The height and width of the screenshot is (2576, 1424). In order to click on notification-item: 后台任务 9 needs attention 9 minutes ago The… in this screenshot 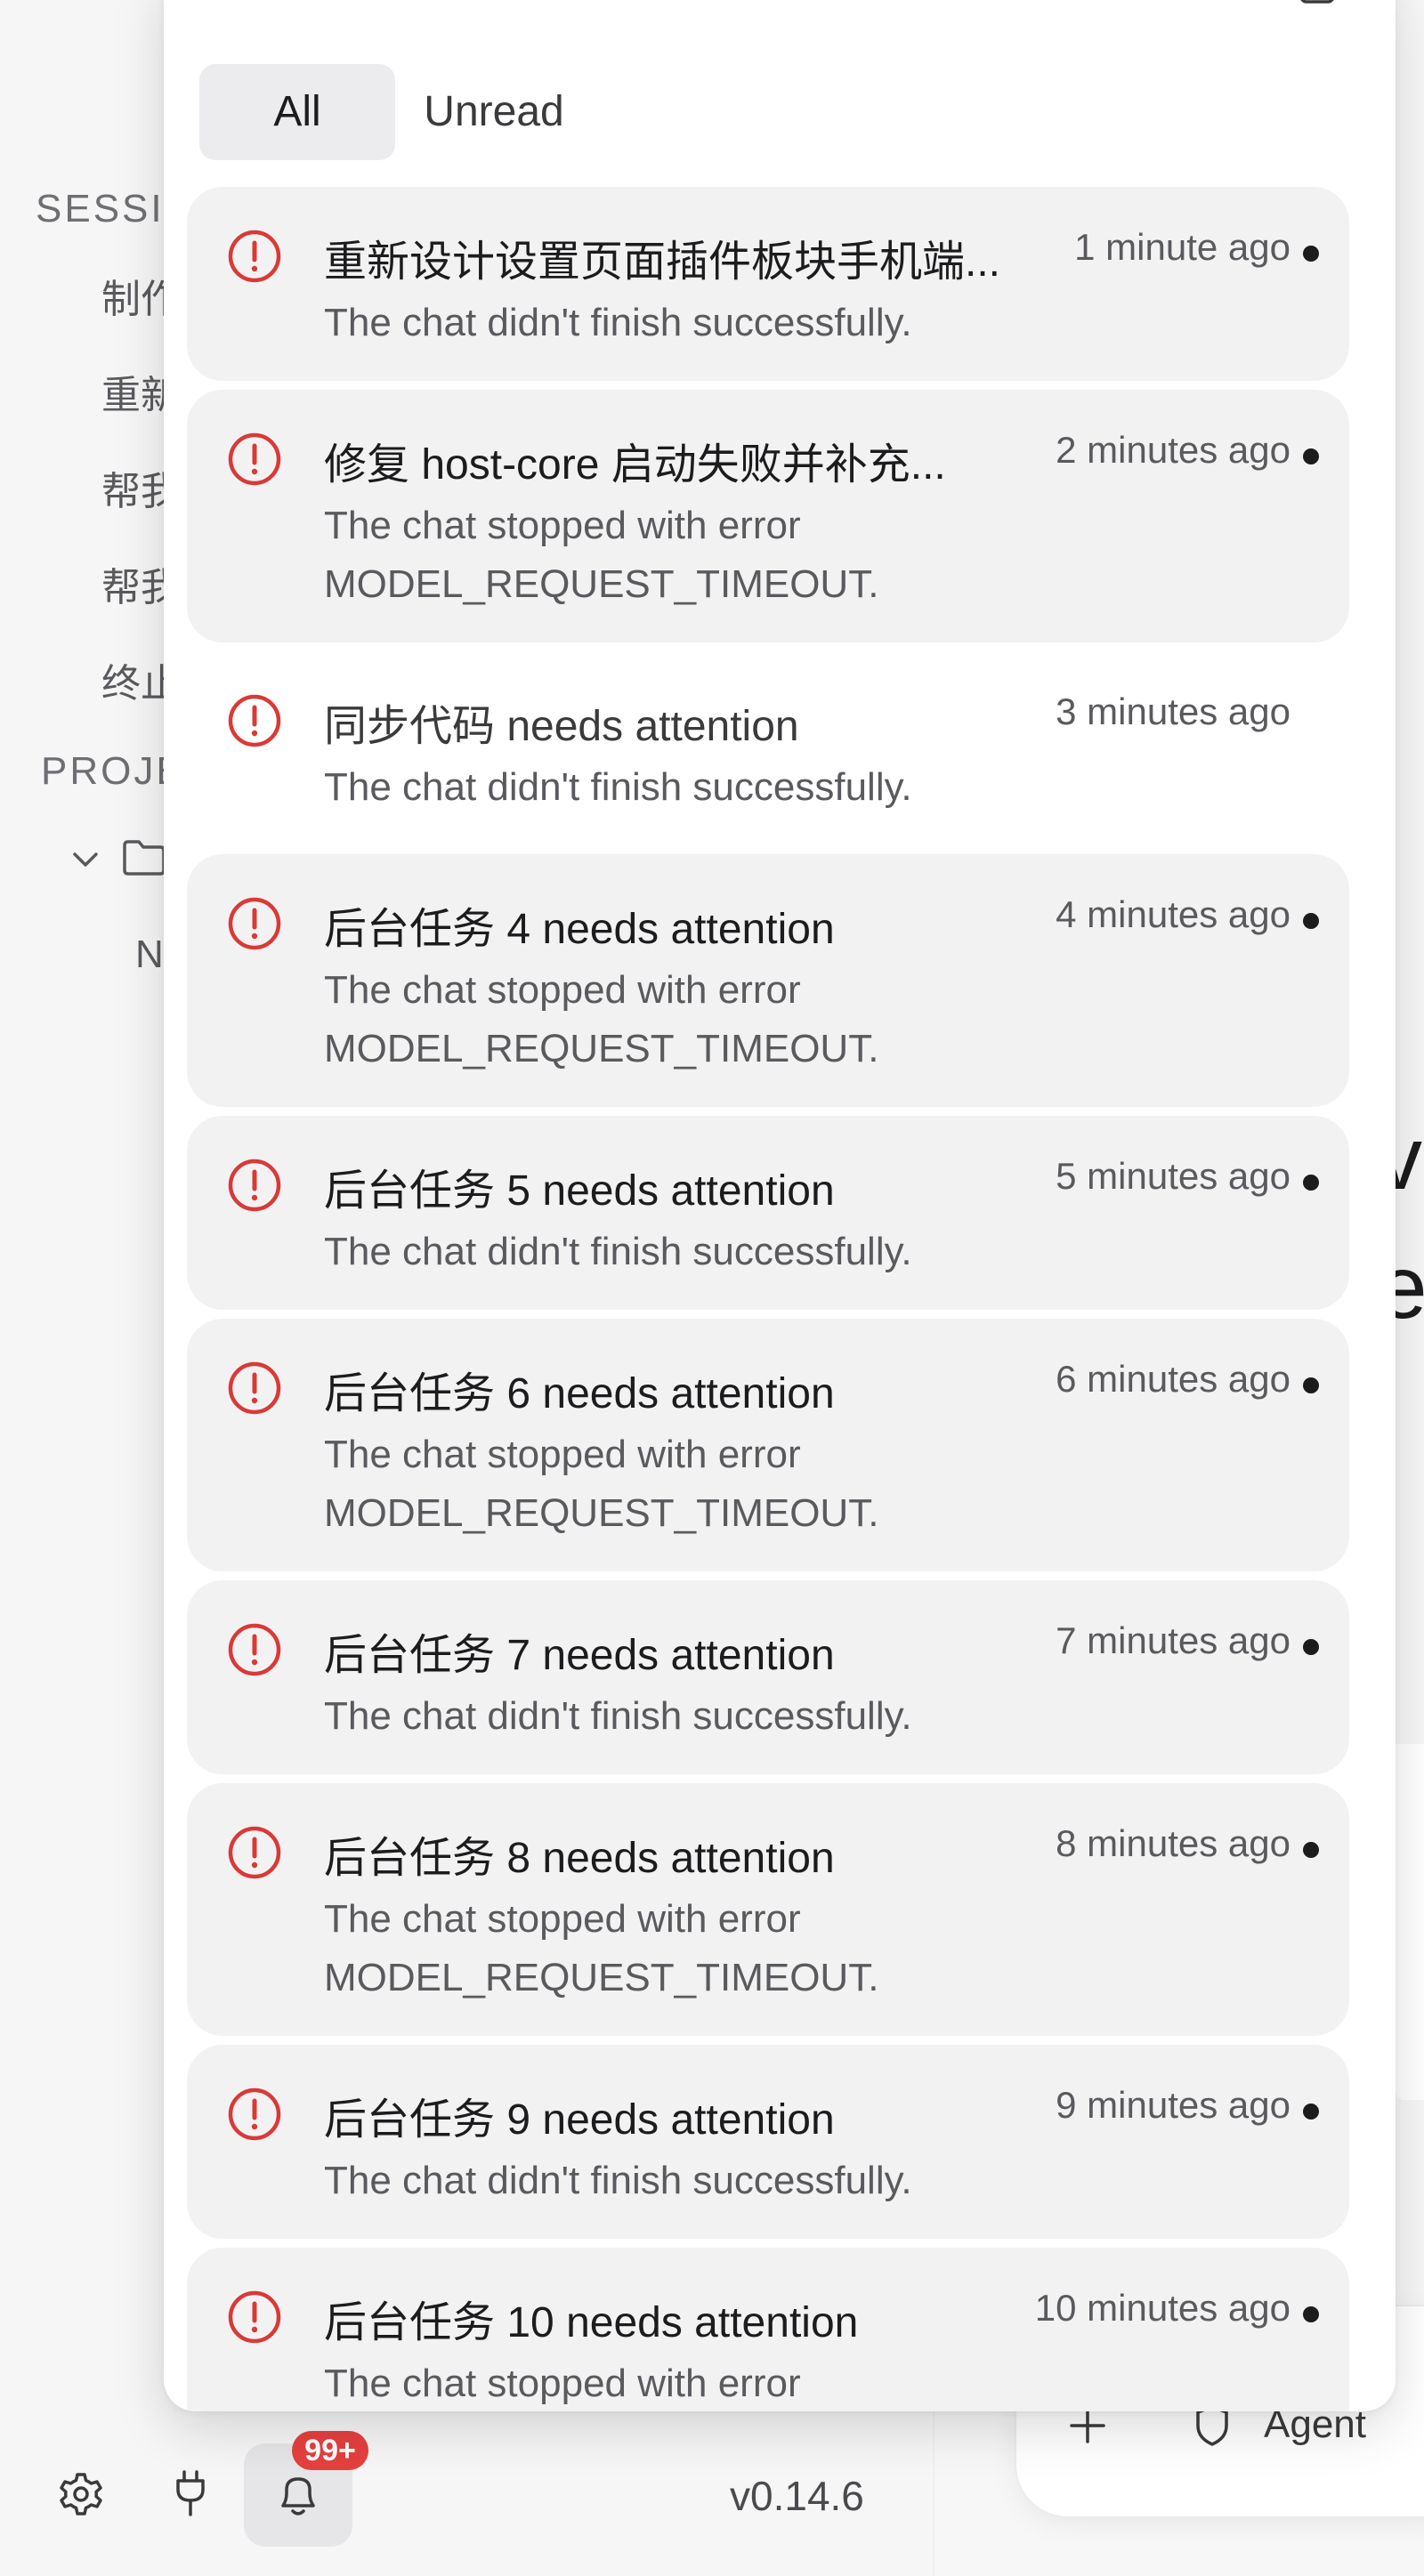, I will do `click(768, 2142)`.